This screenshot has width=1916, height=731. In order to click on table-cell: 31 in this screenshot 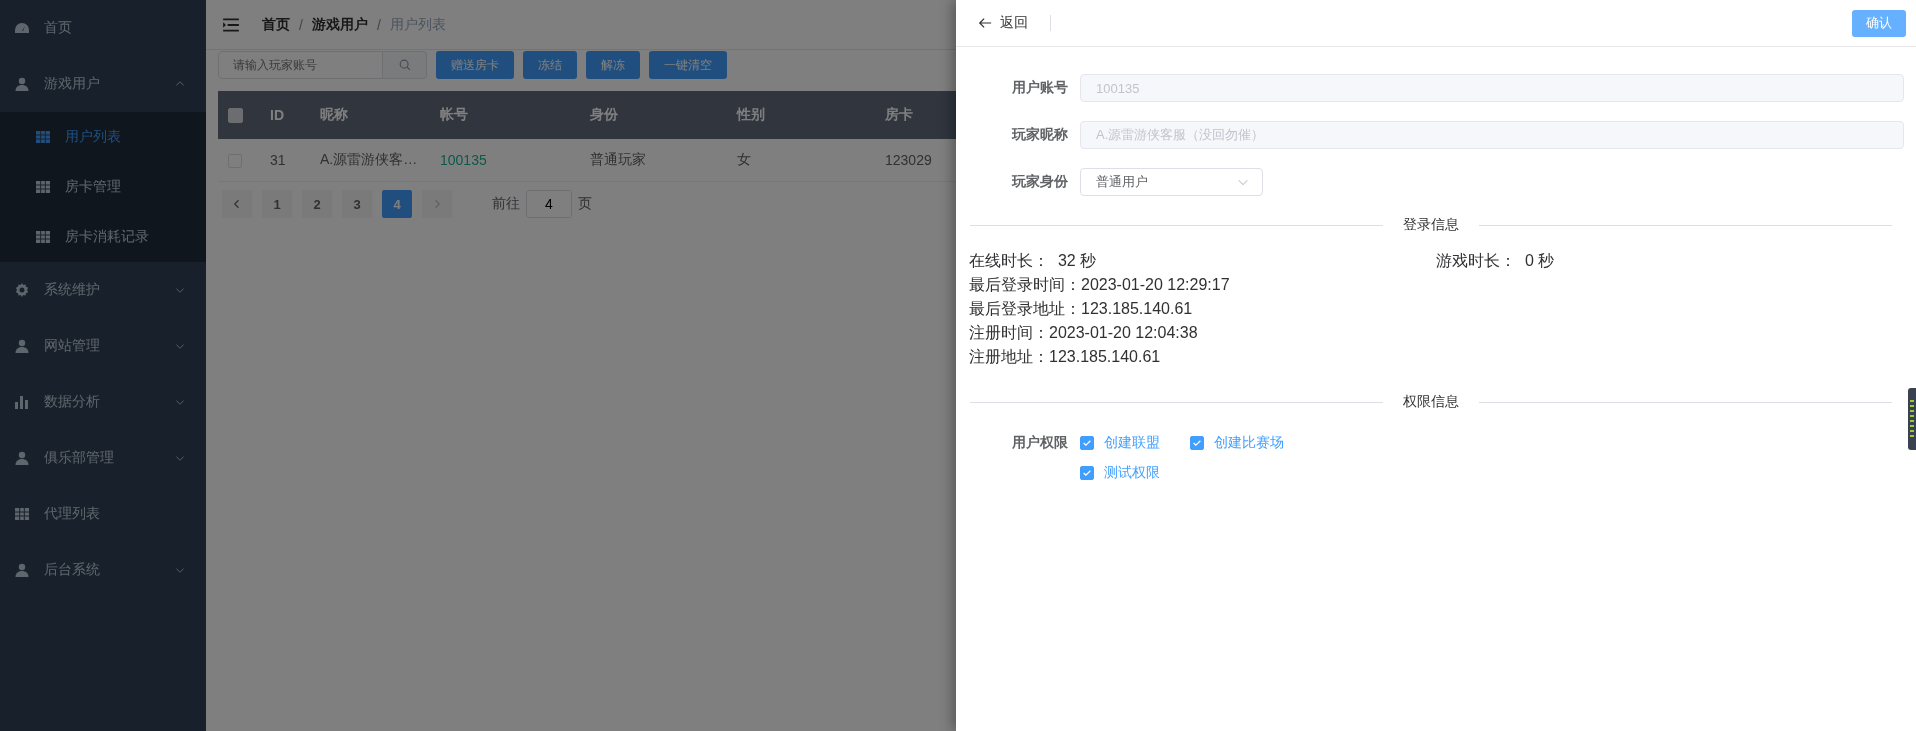, I will do `click(278, 160)`.